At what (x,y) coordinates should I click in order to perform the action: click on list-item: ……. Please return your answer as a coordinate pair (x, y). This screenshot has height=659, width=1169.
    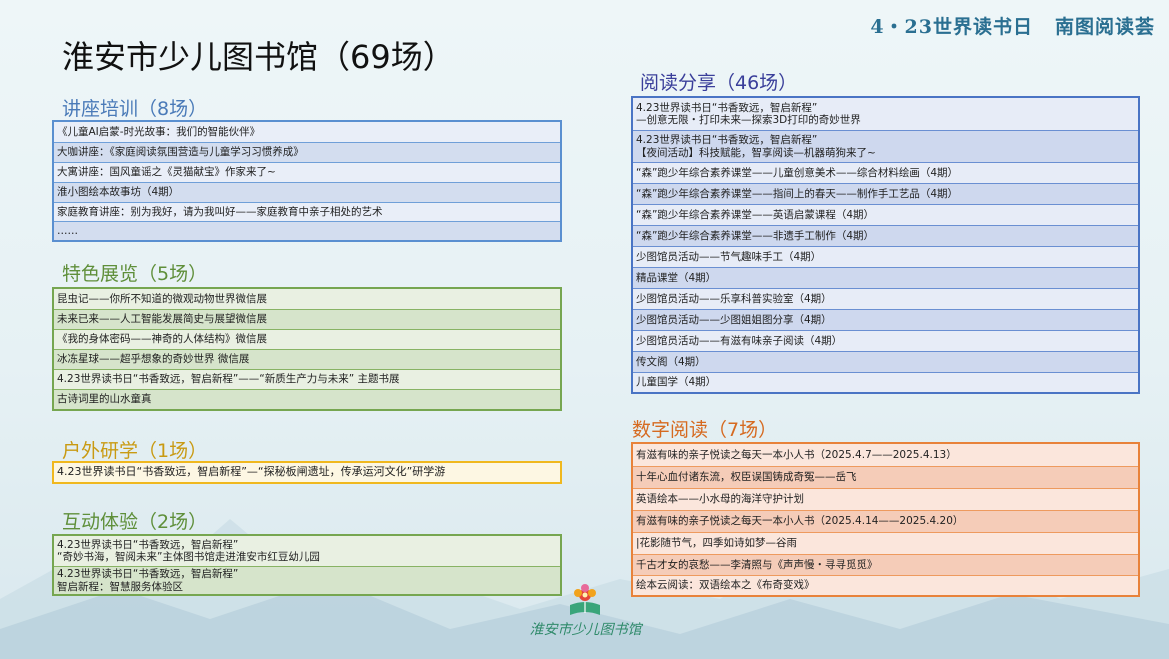
    Looking at the image, I should click on (307, 230).